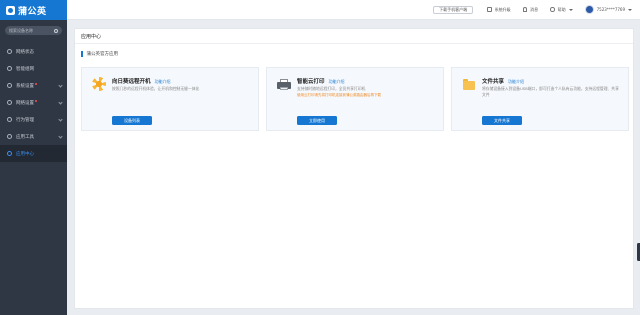 Image resolution: width=640 pixels, height=315 pixels. Describe the element at coordinates (453, 9) in the screenshot. I see `download-app-button: 下载手机客户端` at that location.